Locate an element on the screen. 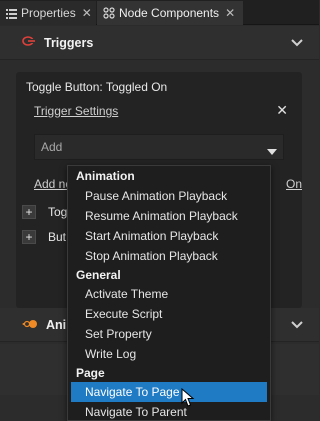 This screenshot has height=421, width=320. menu-group-header: General is located at coordinates (98, 275).